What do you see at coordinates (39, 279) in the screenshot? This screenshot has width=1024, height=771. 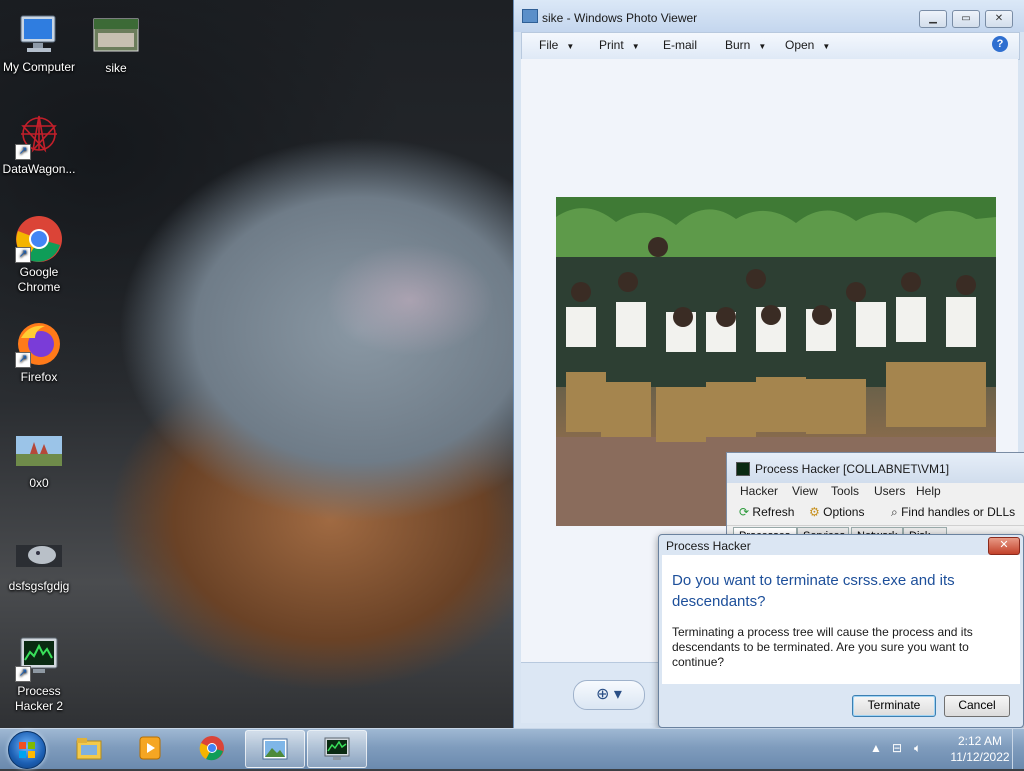 I see `desktop-icon-label: Google Chrome` at bounding box center [39, 279].